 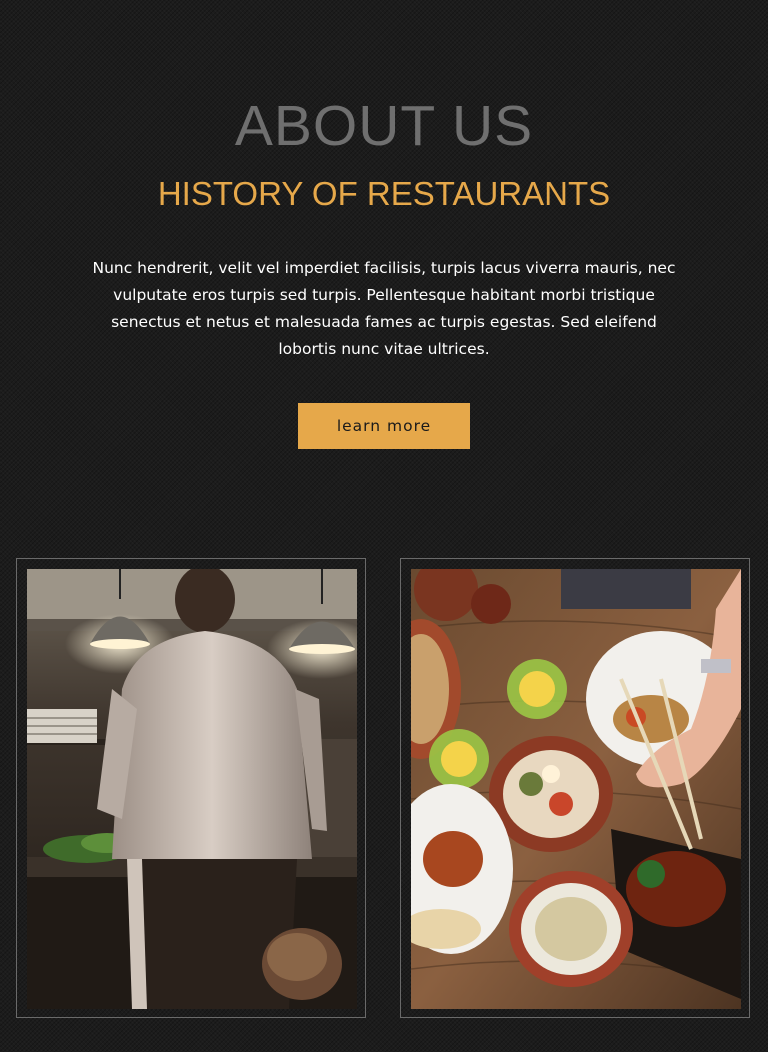 I want to click on page-title: ABOUT US, so click(x=384, y=126).